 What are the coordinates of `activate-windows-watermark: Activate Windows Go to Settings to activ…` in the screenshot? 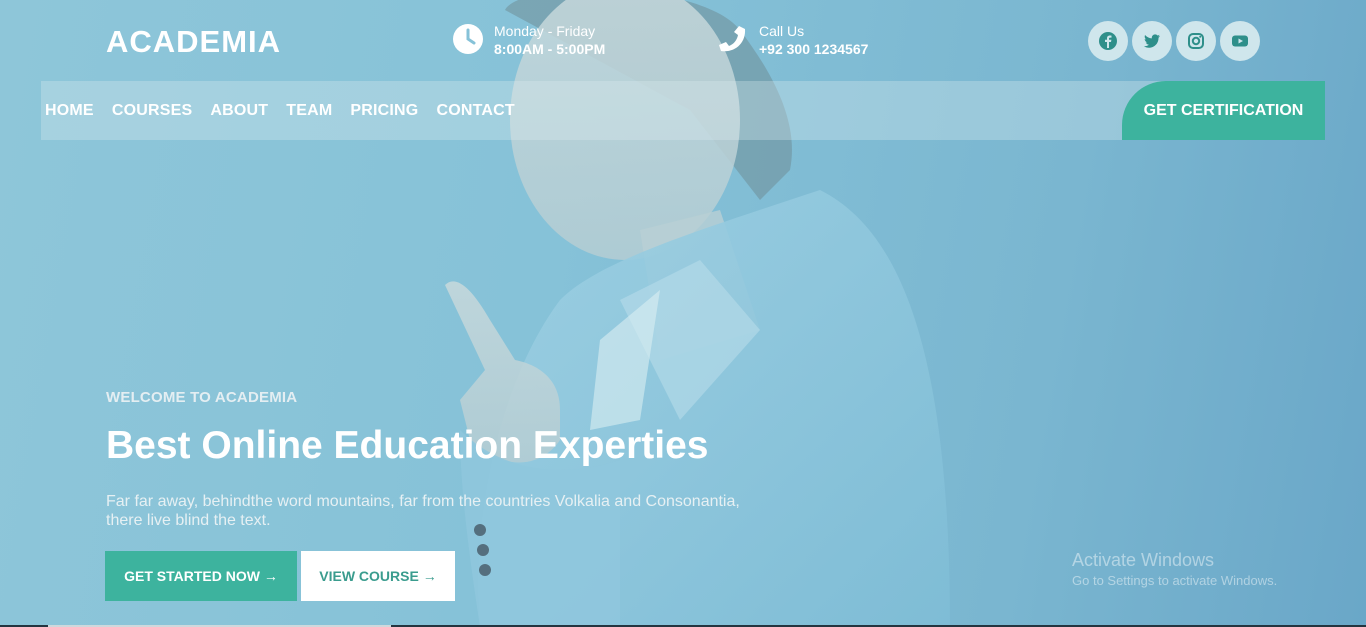 It's located at (1174, 569).